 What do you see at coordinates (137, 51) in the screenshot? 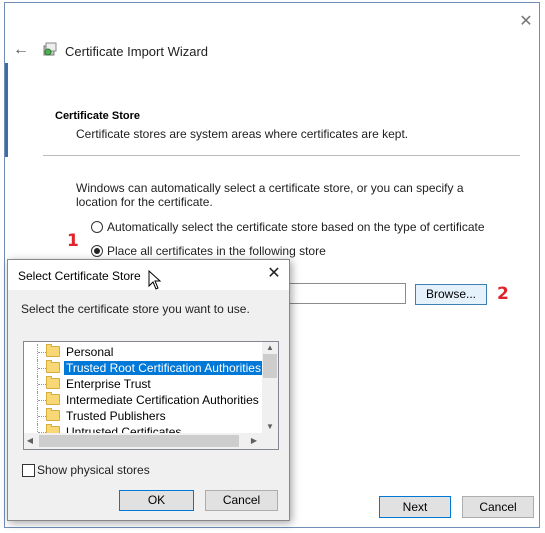
I see `wizard-title: Certificate Import Wizard` at bounding box center [137, 51].